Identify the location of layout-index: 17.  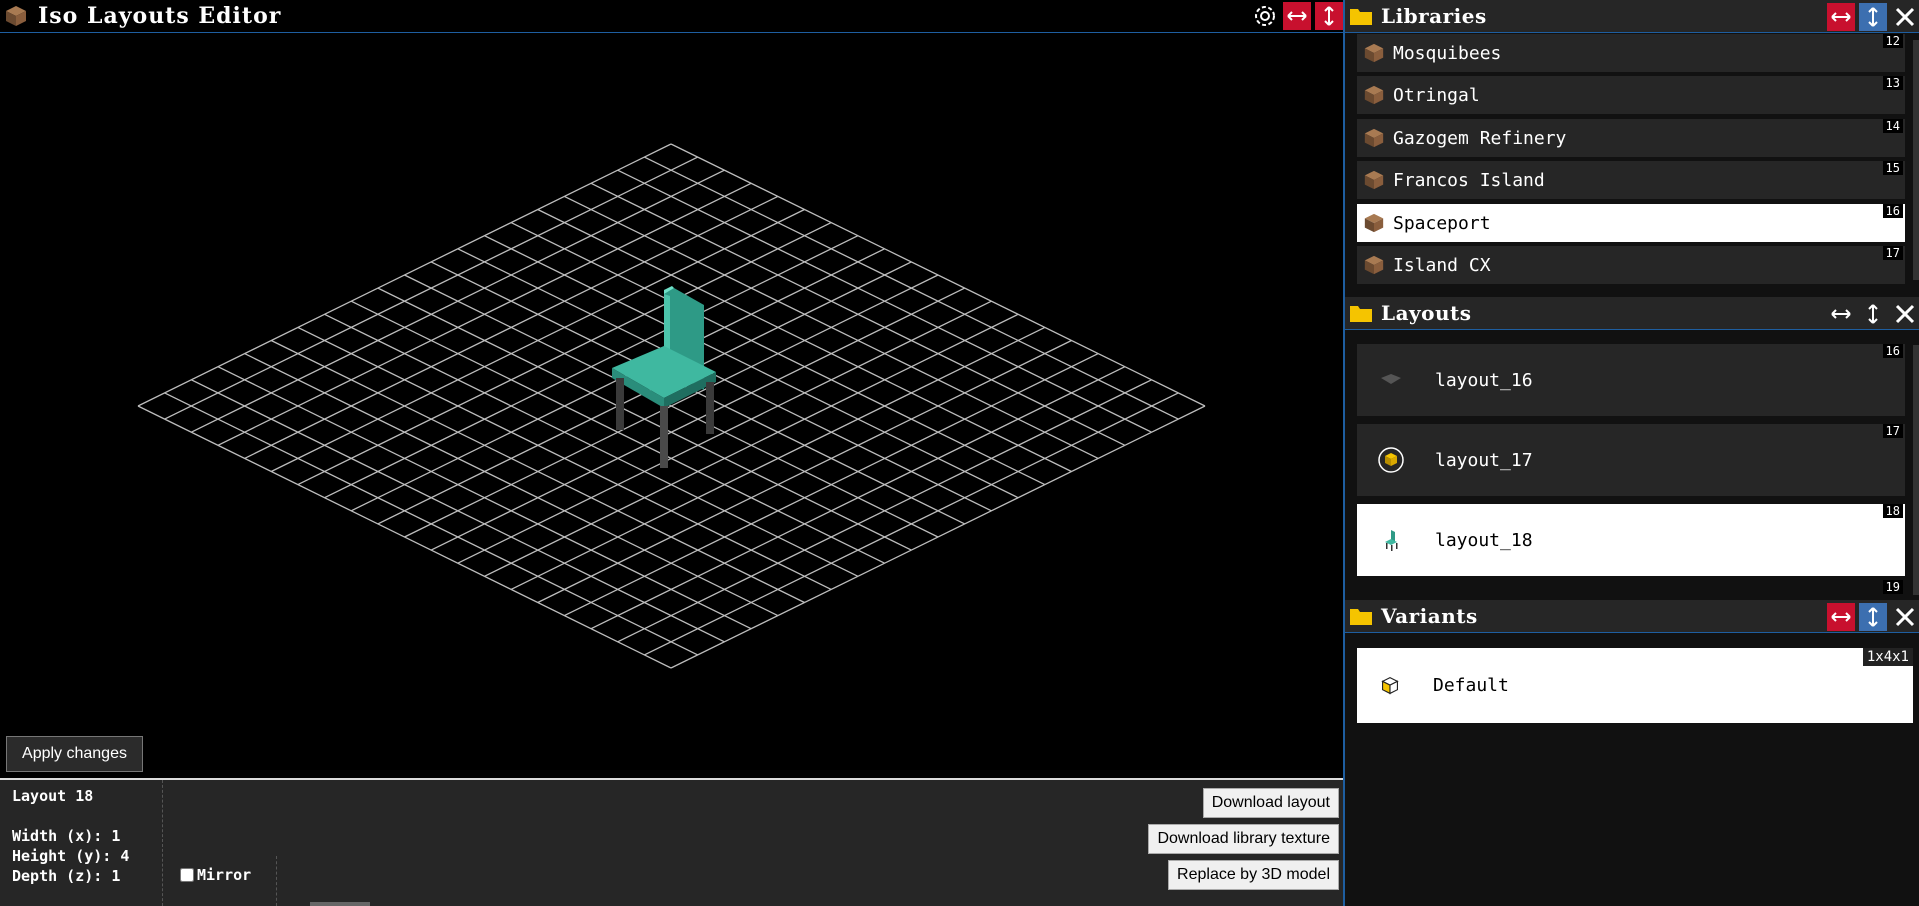
(1892, 431).